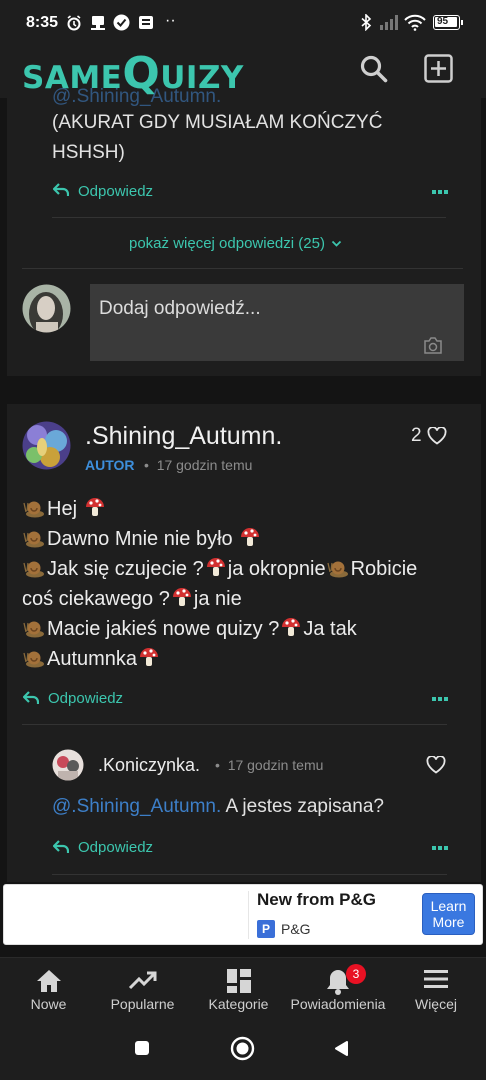 This screenshot has height=1080, width=486. What do you see at coordinates (42, 22) in the screenshot?
I see `status-time: 8:35` at bounding box center [42, 22].